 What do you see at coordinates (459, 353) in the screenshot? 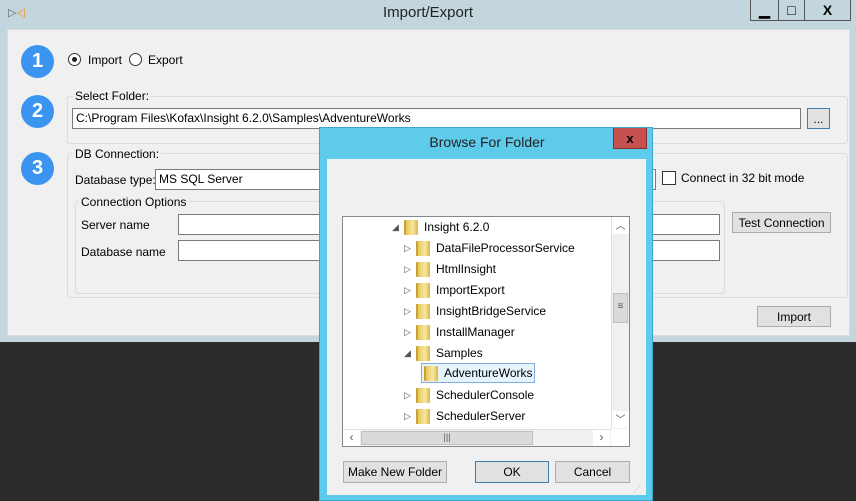
I see `tree-item-label: Samples` at bounding box center [459, 353].